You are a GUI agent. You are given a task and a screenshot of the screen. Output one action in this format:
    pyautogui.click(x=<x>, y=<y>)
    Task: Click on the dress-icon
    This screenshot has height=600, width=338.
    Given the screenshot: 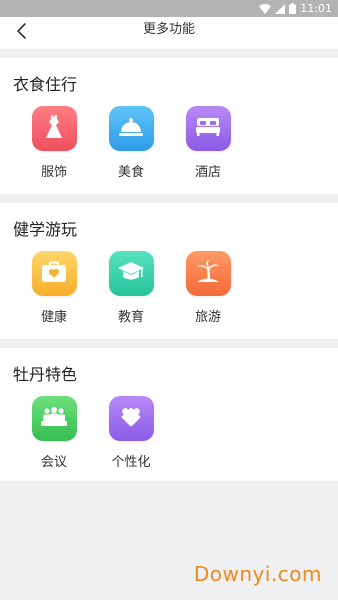 What is the action you would take?
    pyautogui.click(x=54, y=129)
    